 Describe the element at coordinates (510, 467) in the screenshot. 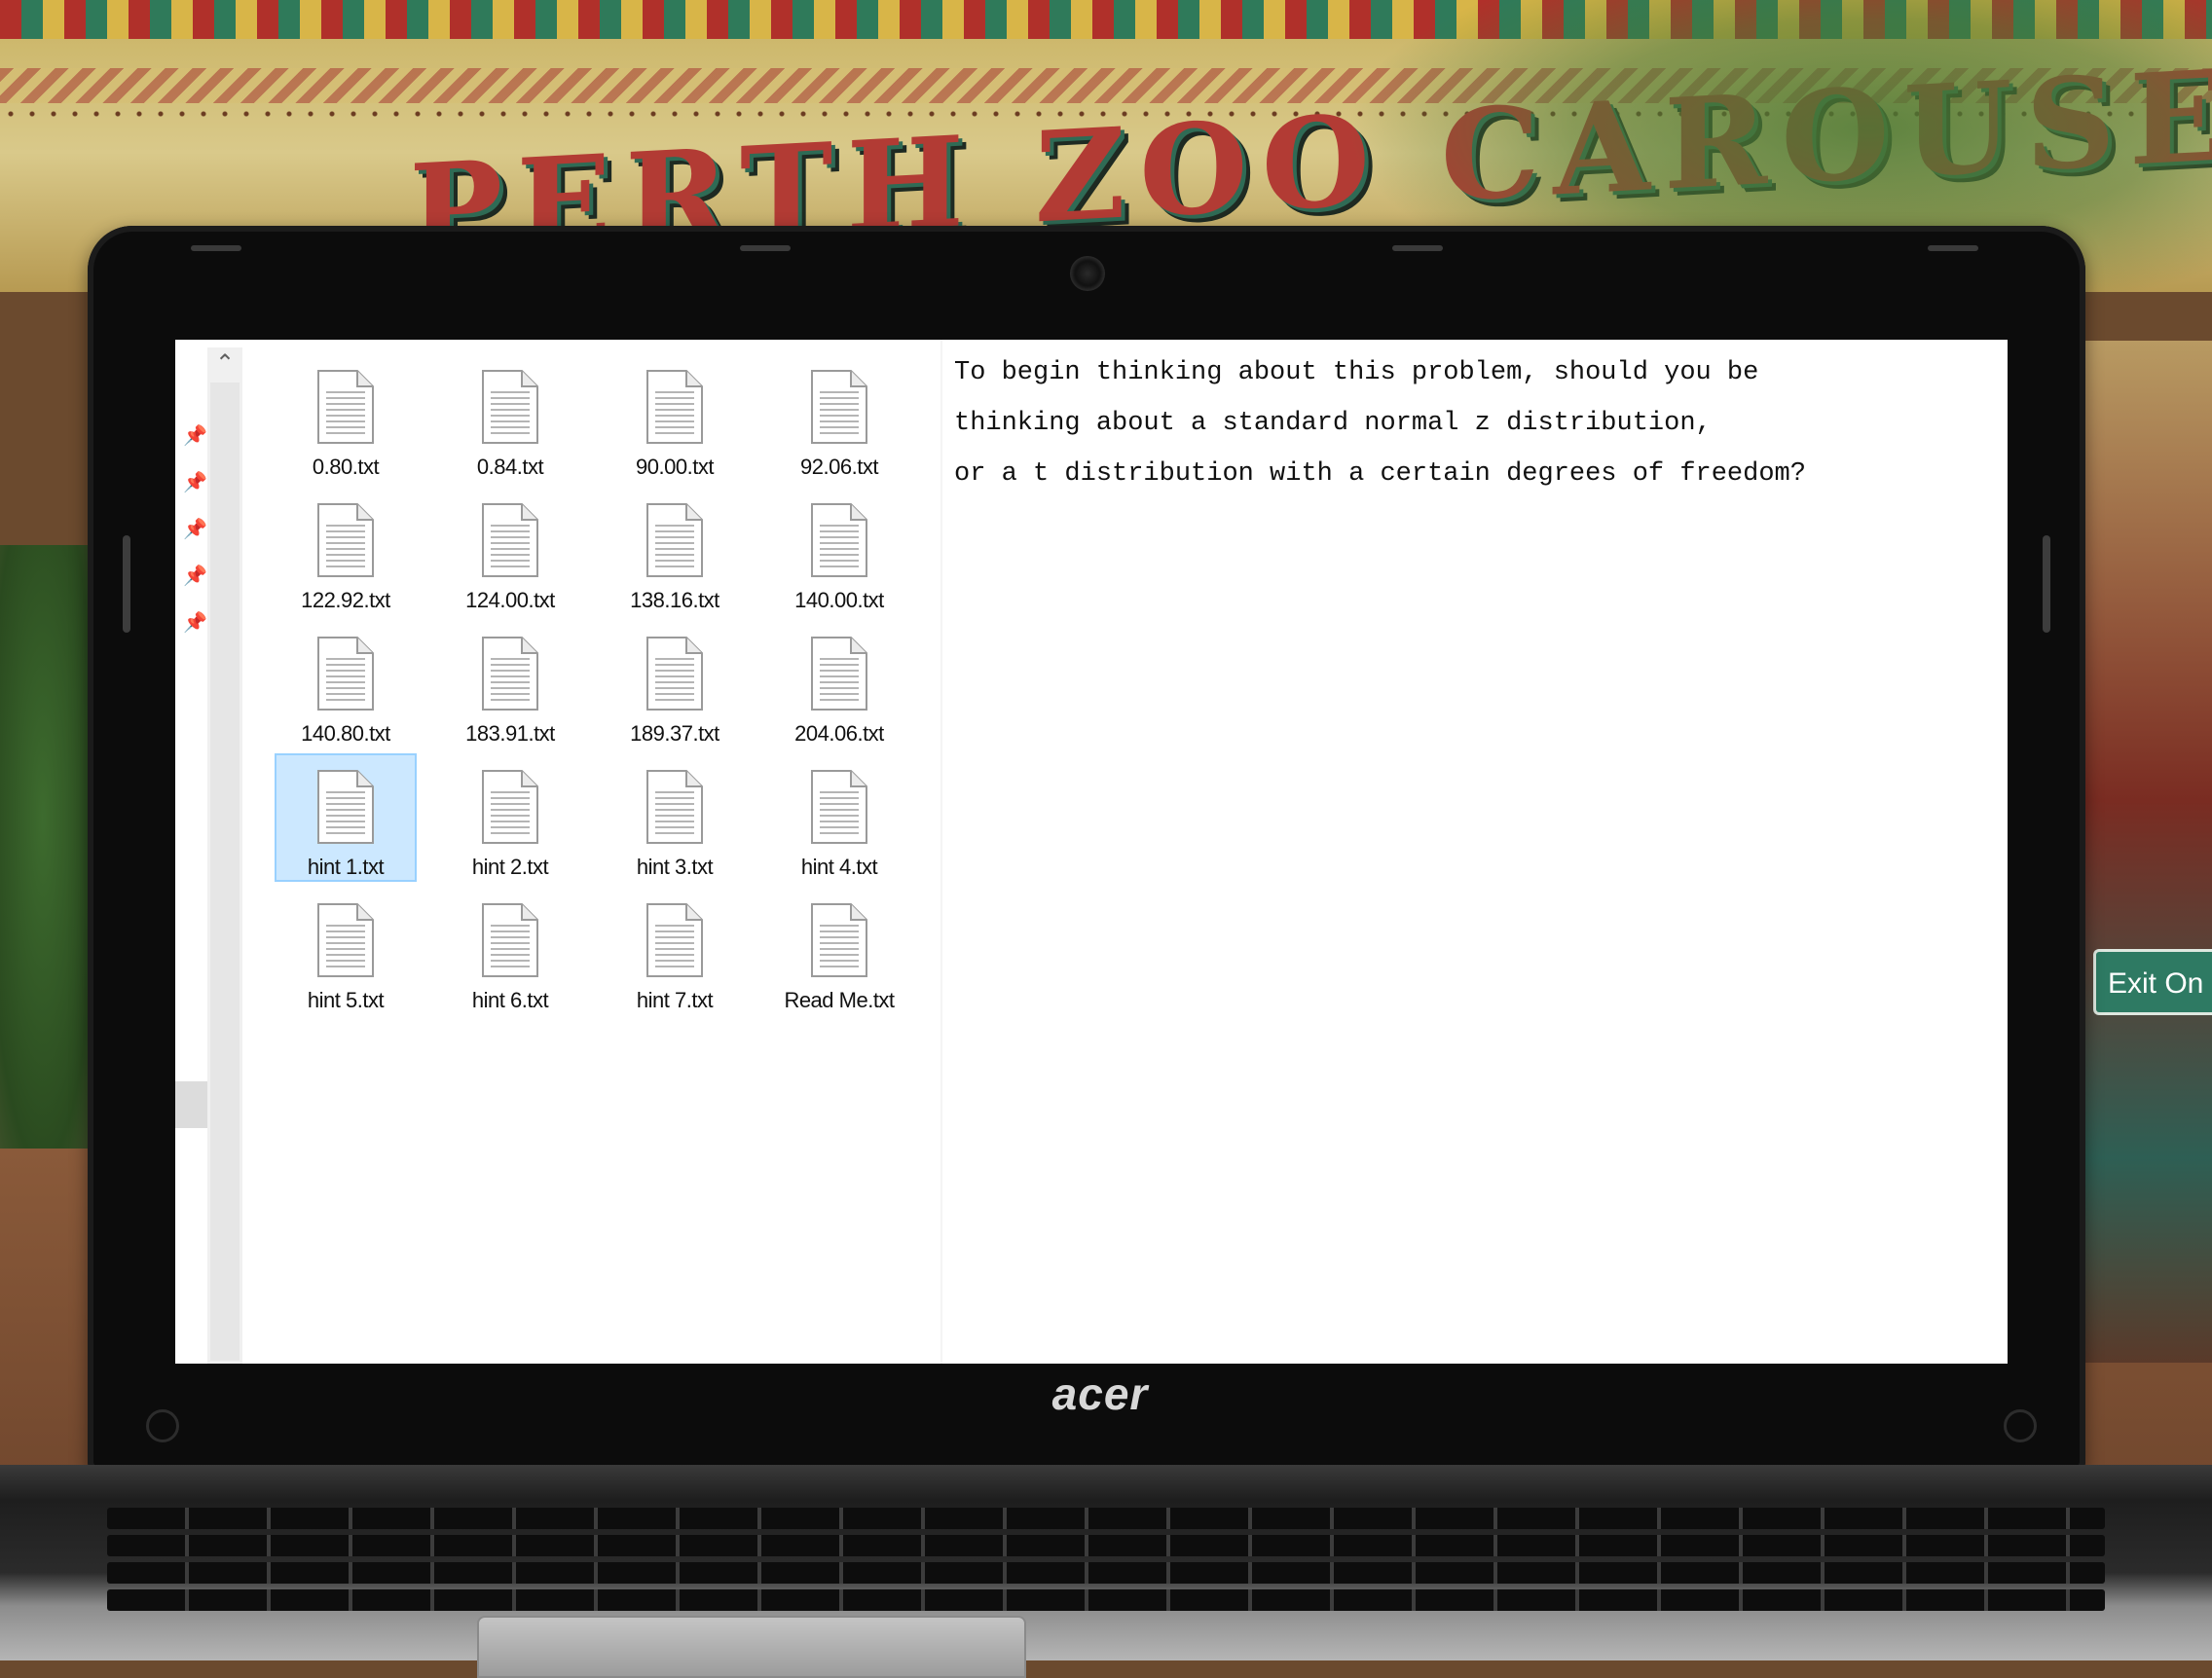

I see `file-name: 0.84.txt` at that location.